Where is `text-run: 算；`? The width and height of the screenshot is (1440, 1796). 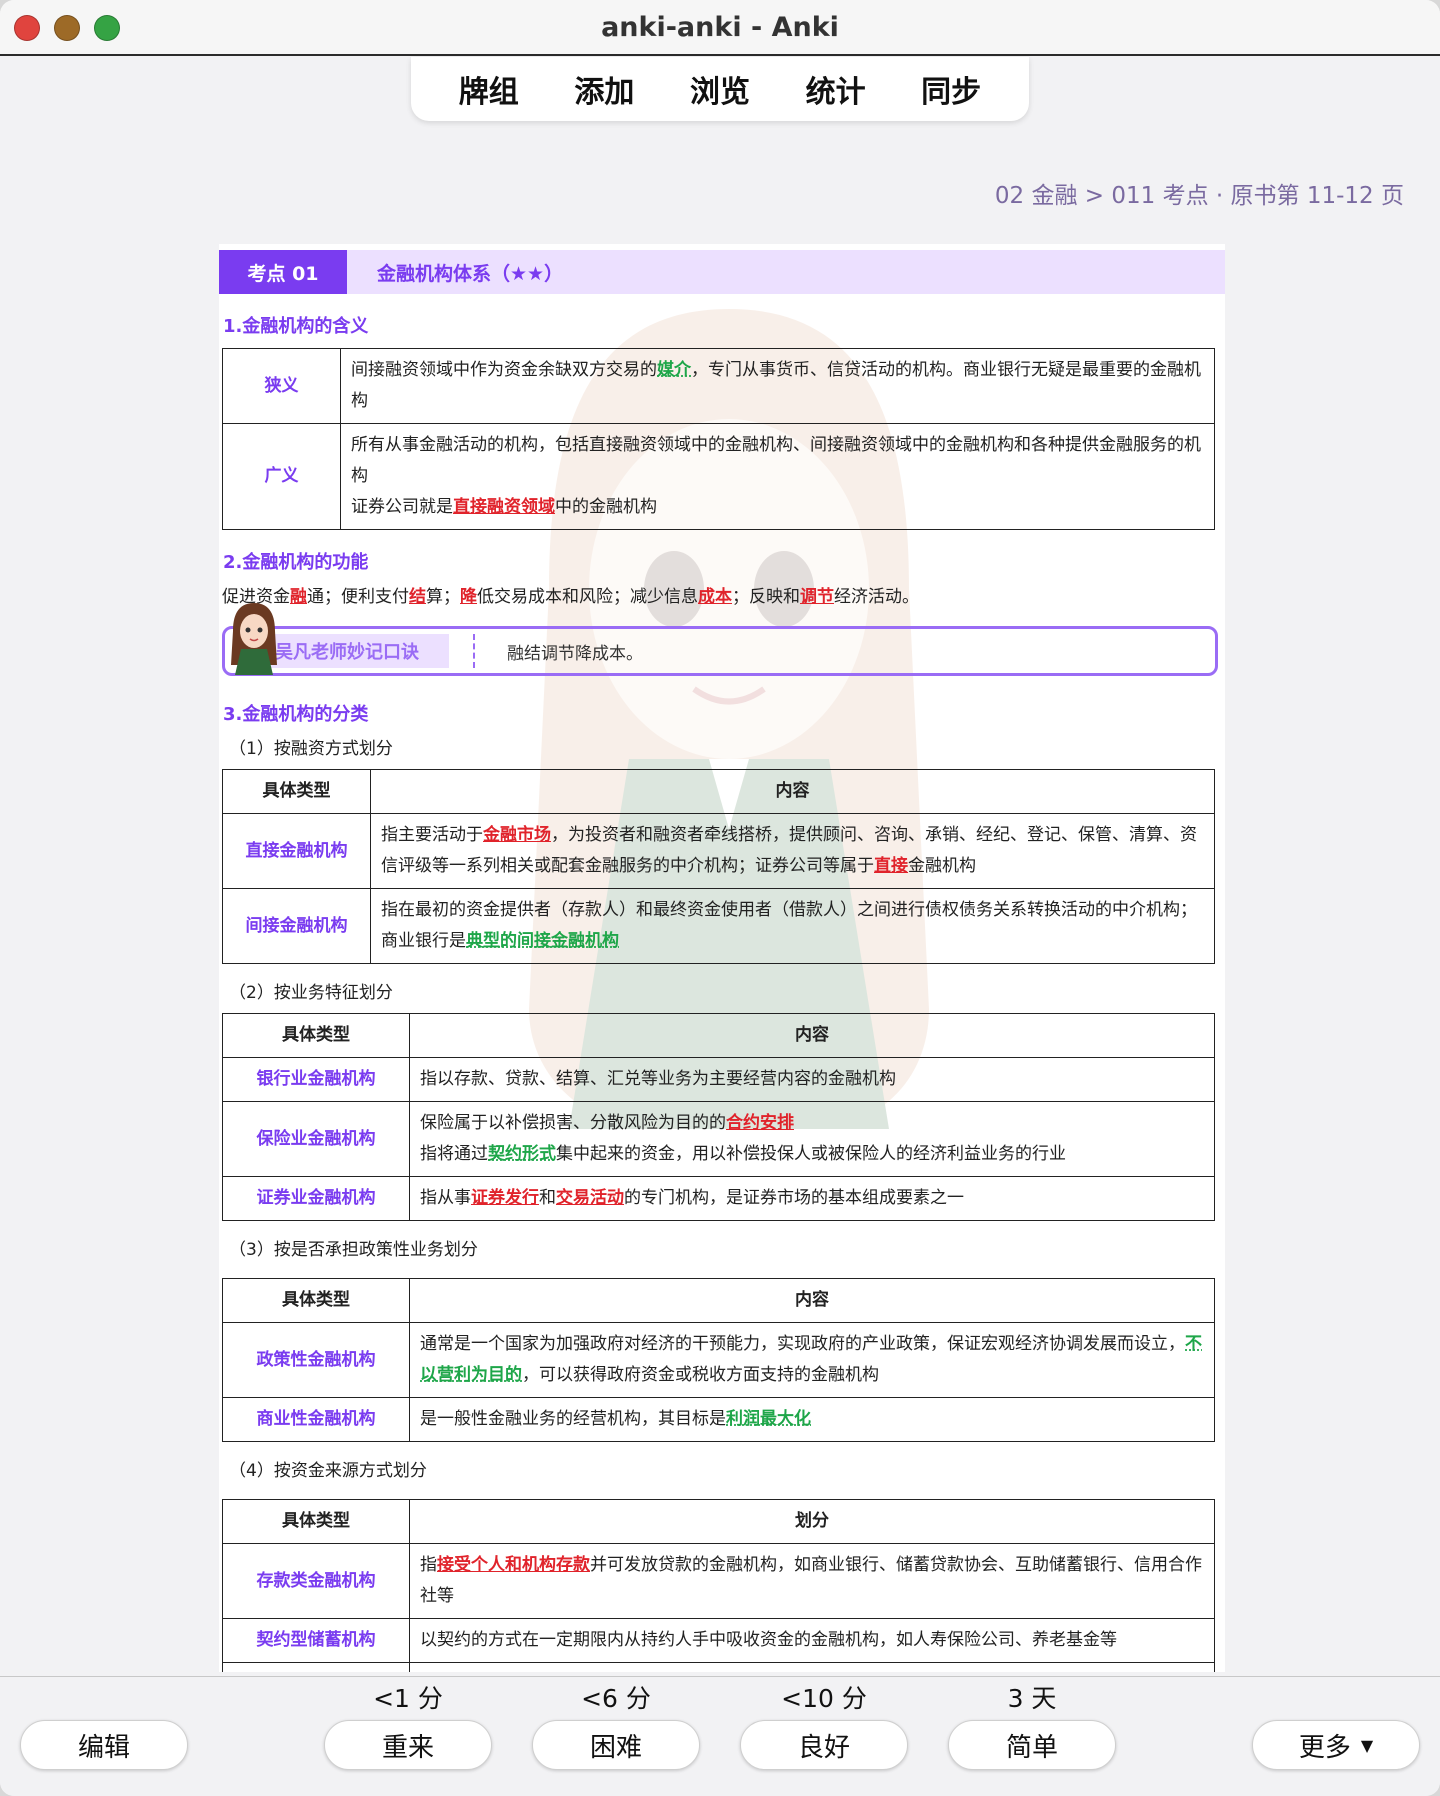
text-run: 算； is located at coordinates (443, 597).